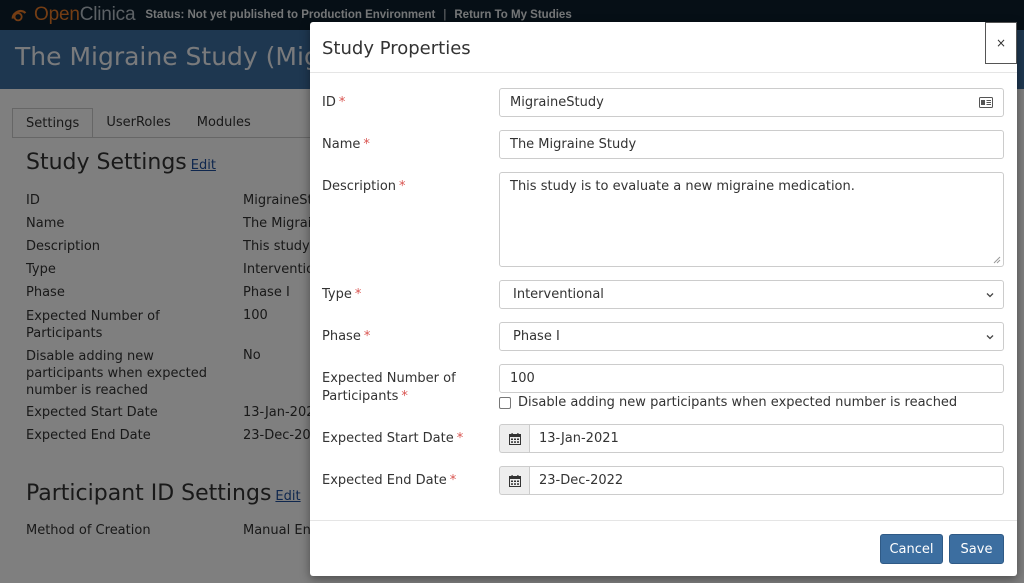 The width and height of the screenshot is (1024, 583). I want to click on expected-participants-label: Expected Number of Participants *, so click(389, 387).